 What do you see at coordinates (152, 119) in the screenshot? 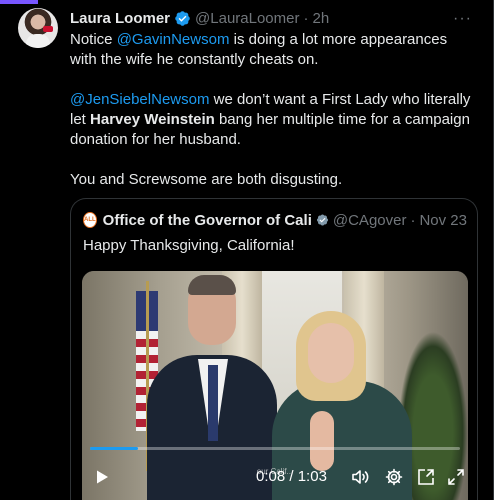
I see `bold-name: Harvey Weinstein` at bounding box center [152, 119].